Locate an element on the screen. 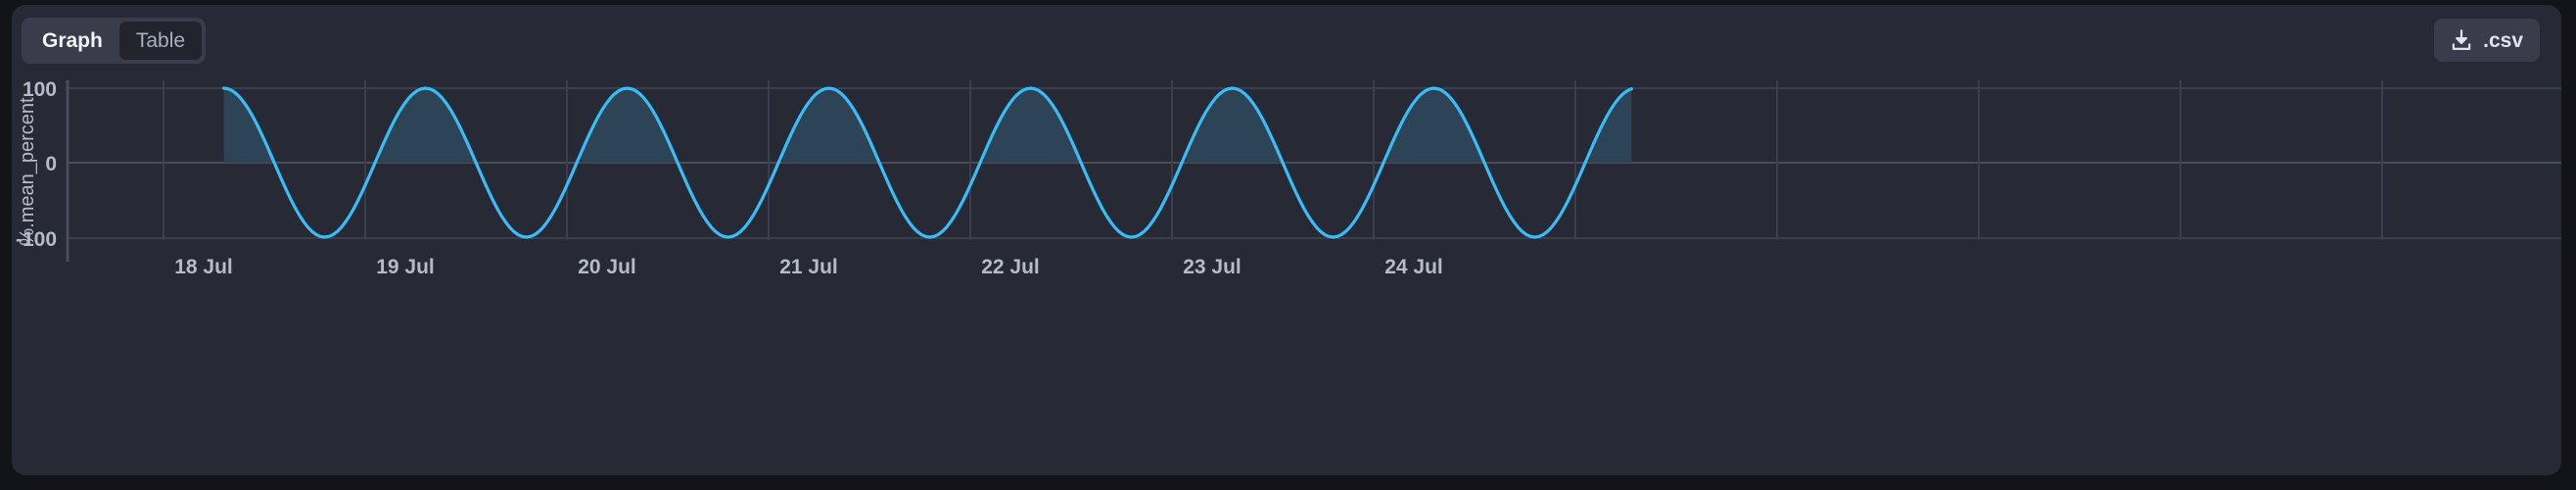 This screenshot has height=490, width=2576. chart-toolbar: Graph Table .csv is located at coordinates (1287, 35).